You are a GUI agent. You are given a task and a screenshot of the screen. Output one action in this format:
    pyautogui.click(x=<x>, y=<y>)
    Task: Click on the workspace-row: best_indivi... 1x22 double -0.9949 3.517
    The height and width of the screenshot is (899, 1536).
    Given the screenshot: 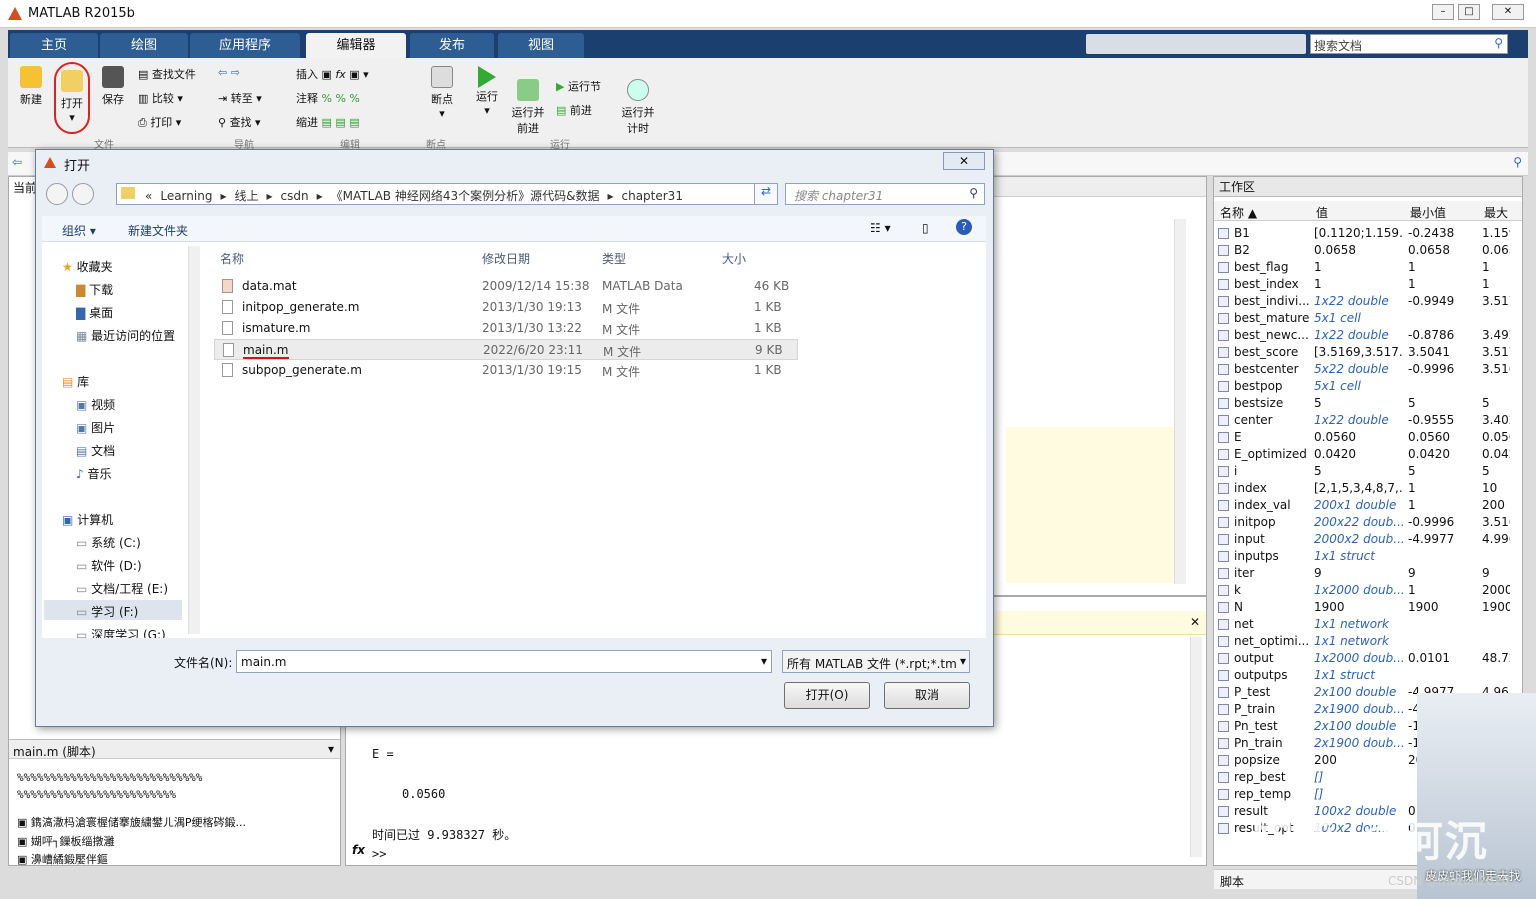 What is the action you would take?
    pyautogui.click(x=1362, y=301)
    